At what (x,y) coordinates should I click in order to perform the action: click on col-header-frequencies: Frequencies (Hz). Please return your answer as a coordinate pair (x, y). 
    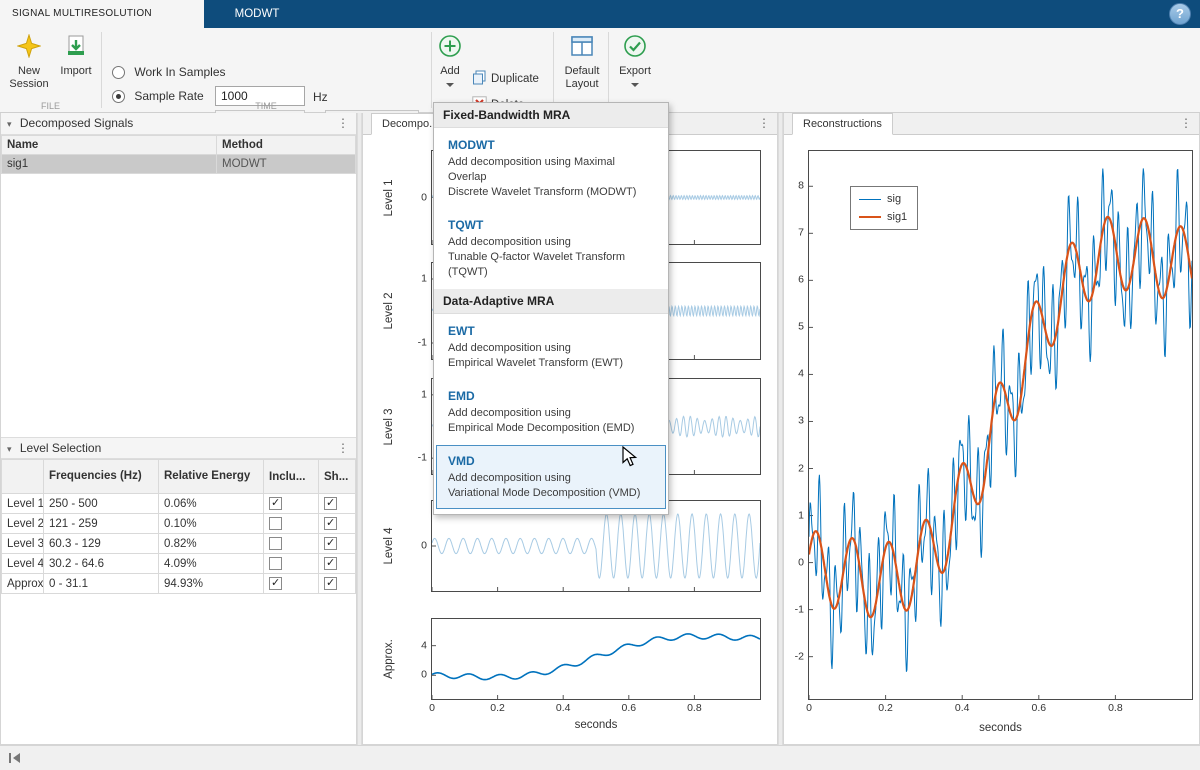
    Looking at the image, I should click on (101, 476).